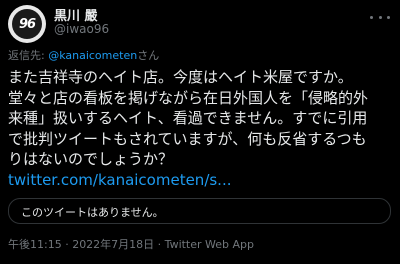 This screenshot has width=400, height=264. Describe the element at coordinates (180, 77) in the screenshot. I see `tweet-text-line: また吉祥寺のヘイト店。今度はヘイト米屋ですか。` at that location.